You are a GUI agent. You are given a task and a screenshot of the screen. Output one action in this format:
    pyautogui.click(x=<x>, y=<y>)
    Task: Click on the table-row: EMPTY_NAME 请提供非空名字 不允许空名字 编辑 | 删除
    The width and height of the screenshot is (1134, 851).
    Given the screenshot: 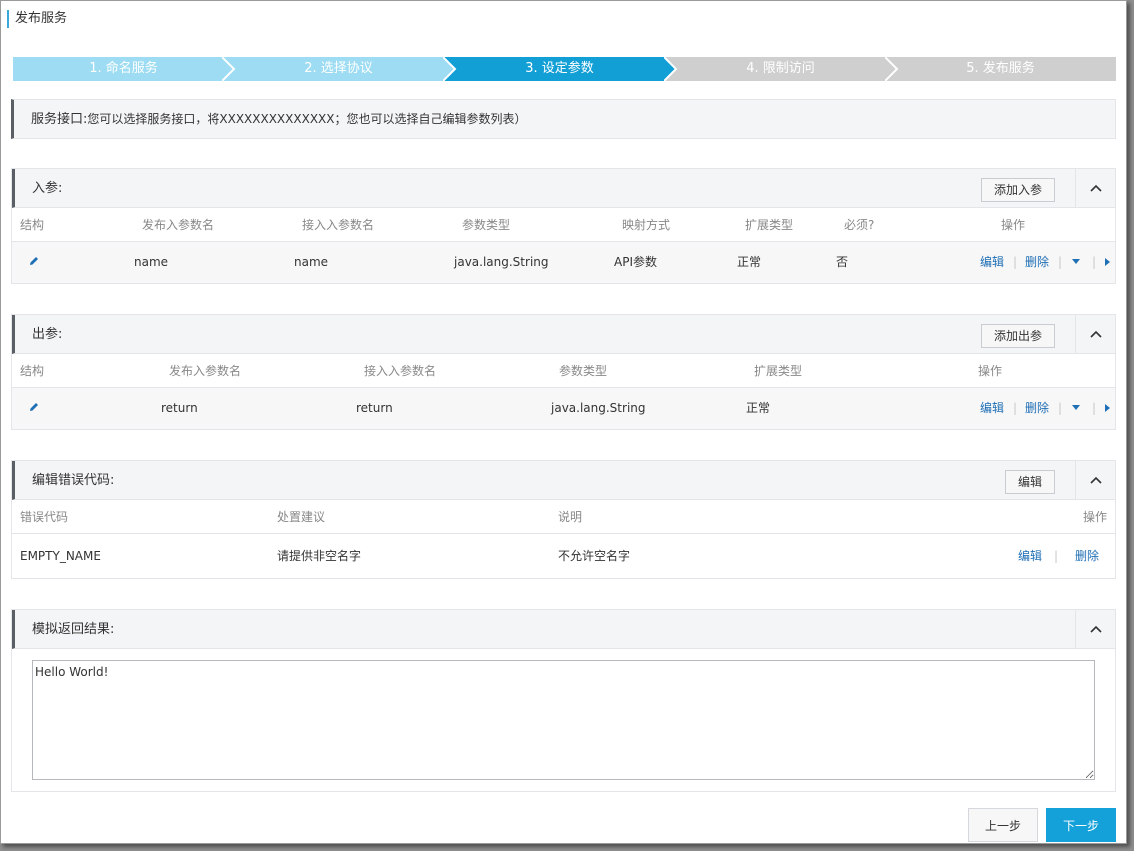 What is the action you would take?
    pyautogui.click(x=563, y=556)
    